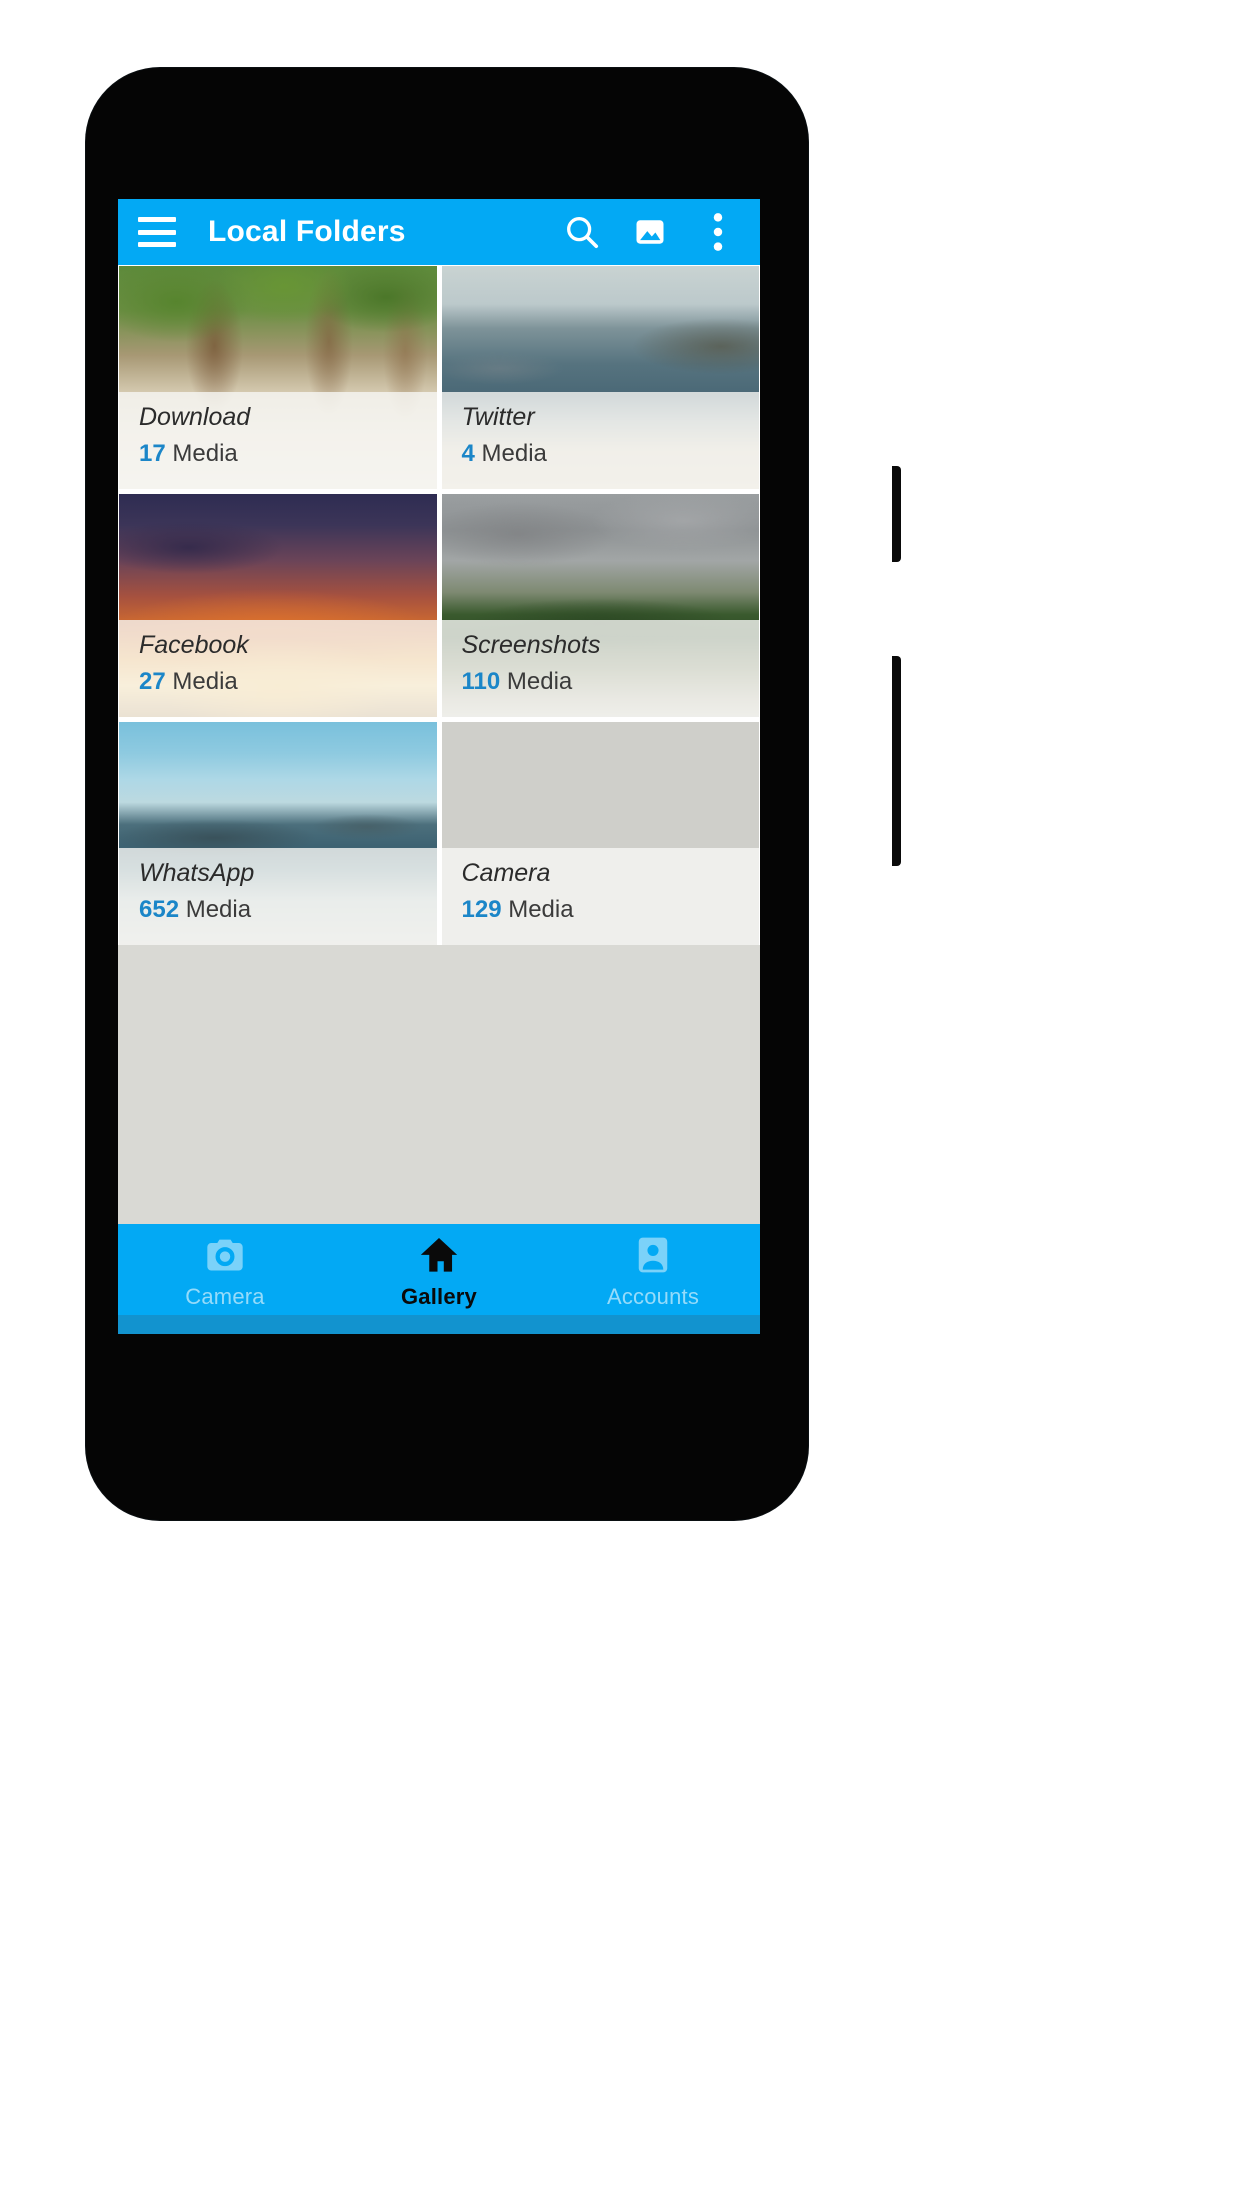 This screenshot has height=2208, width=1242. Describe the element at coordinates (152, 682) in the screenshot. I see `folder-count-number: 27` at that location.